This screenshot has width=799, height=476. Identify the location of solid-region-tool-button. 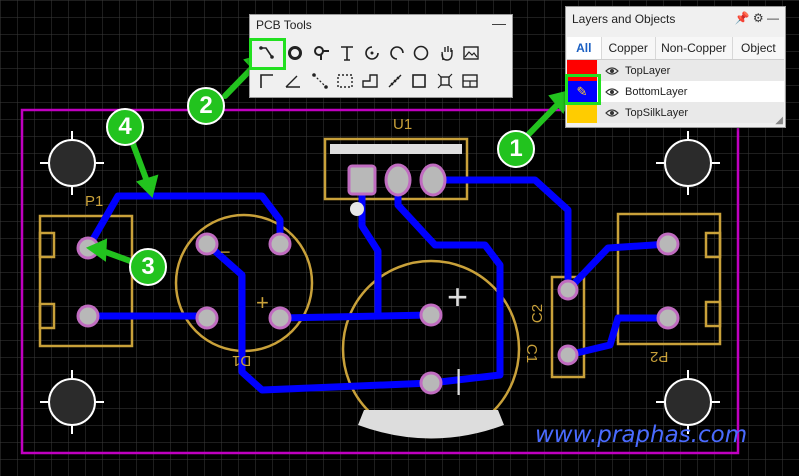
(370, 81).